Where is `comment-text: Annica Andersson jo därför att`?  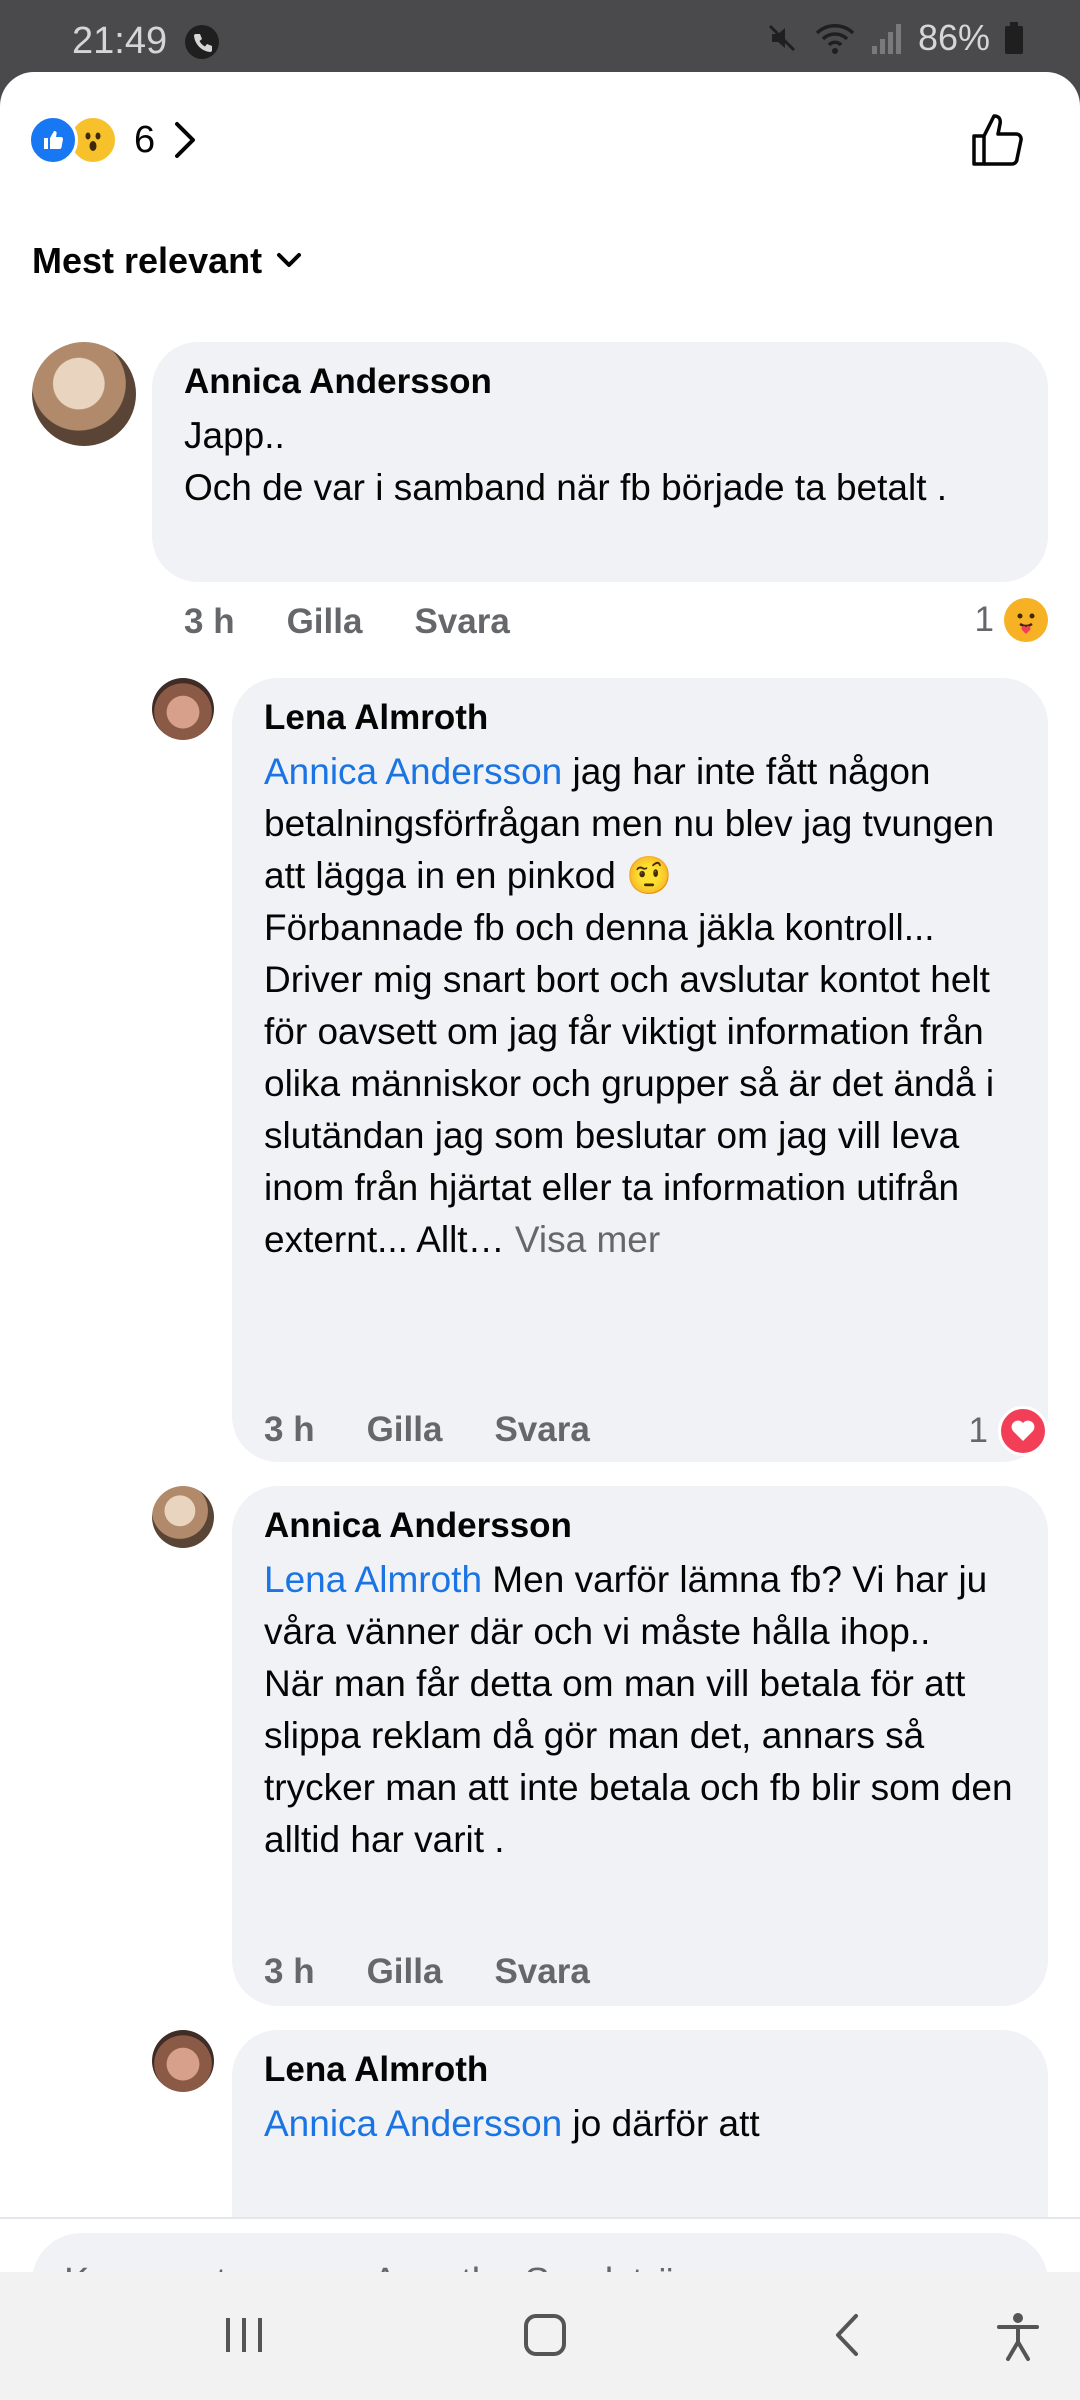
comment-text: Annica Andersson jo därför att is located at coordinates (640, 2124).